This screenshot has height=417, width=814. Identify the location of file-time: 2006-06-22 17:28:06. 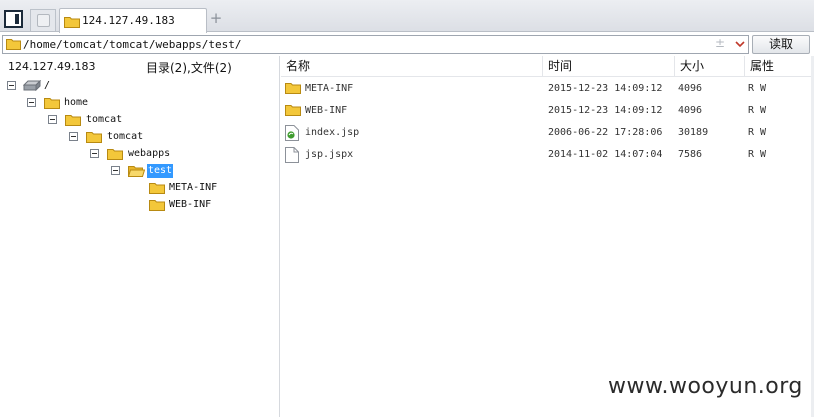
(605, 132).